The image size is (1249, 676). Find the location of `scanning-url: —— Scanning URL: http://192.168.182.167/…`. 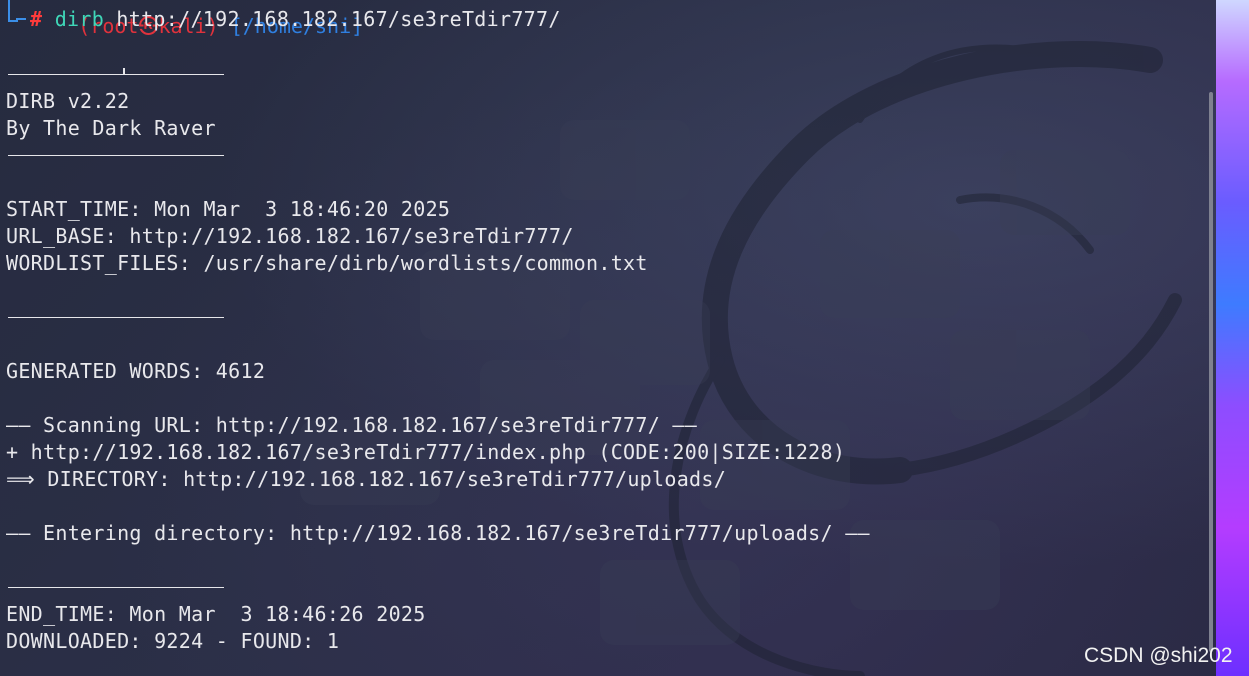

scanning-url: —— Scanning URL: http://192.168.182.167/… is located at coordinates (352, 425).